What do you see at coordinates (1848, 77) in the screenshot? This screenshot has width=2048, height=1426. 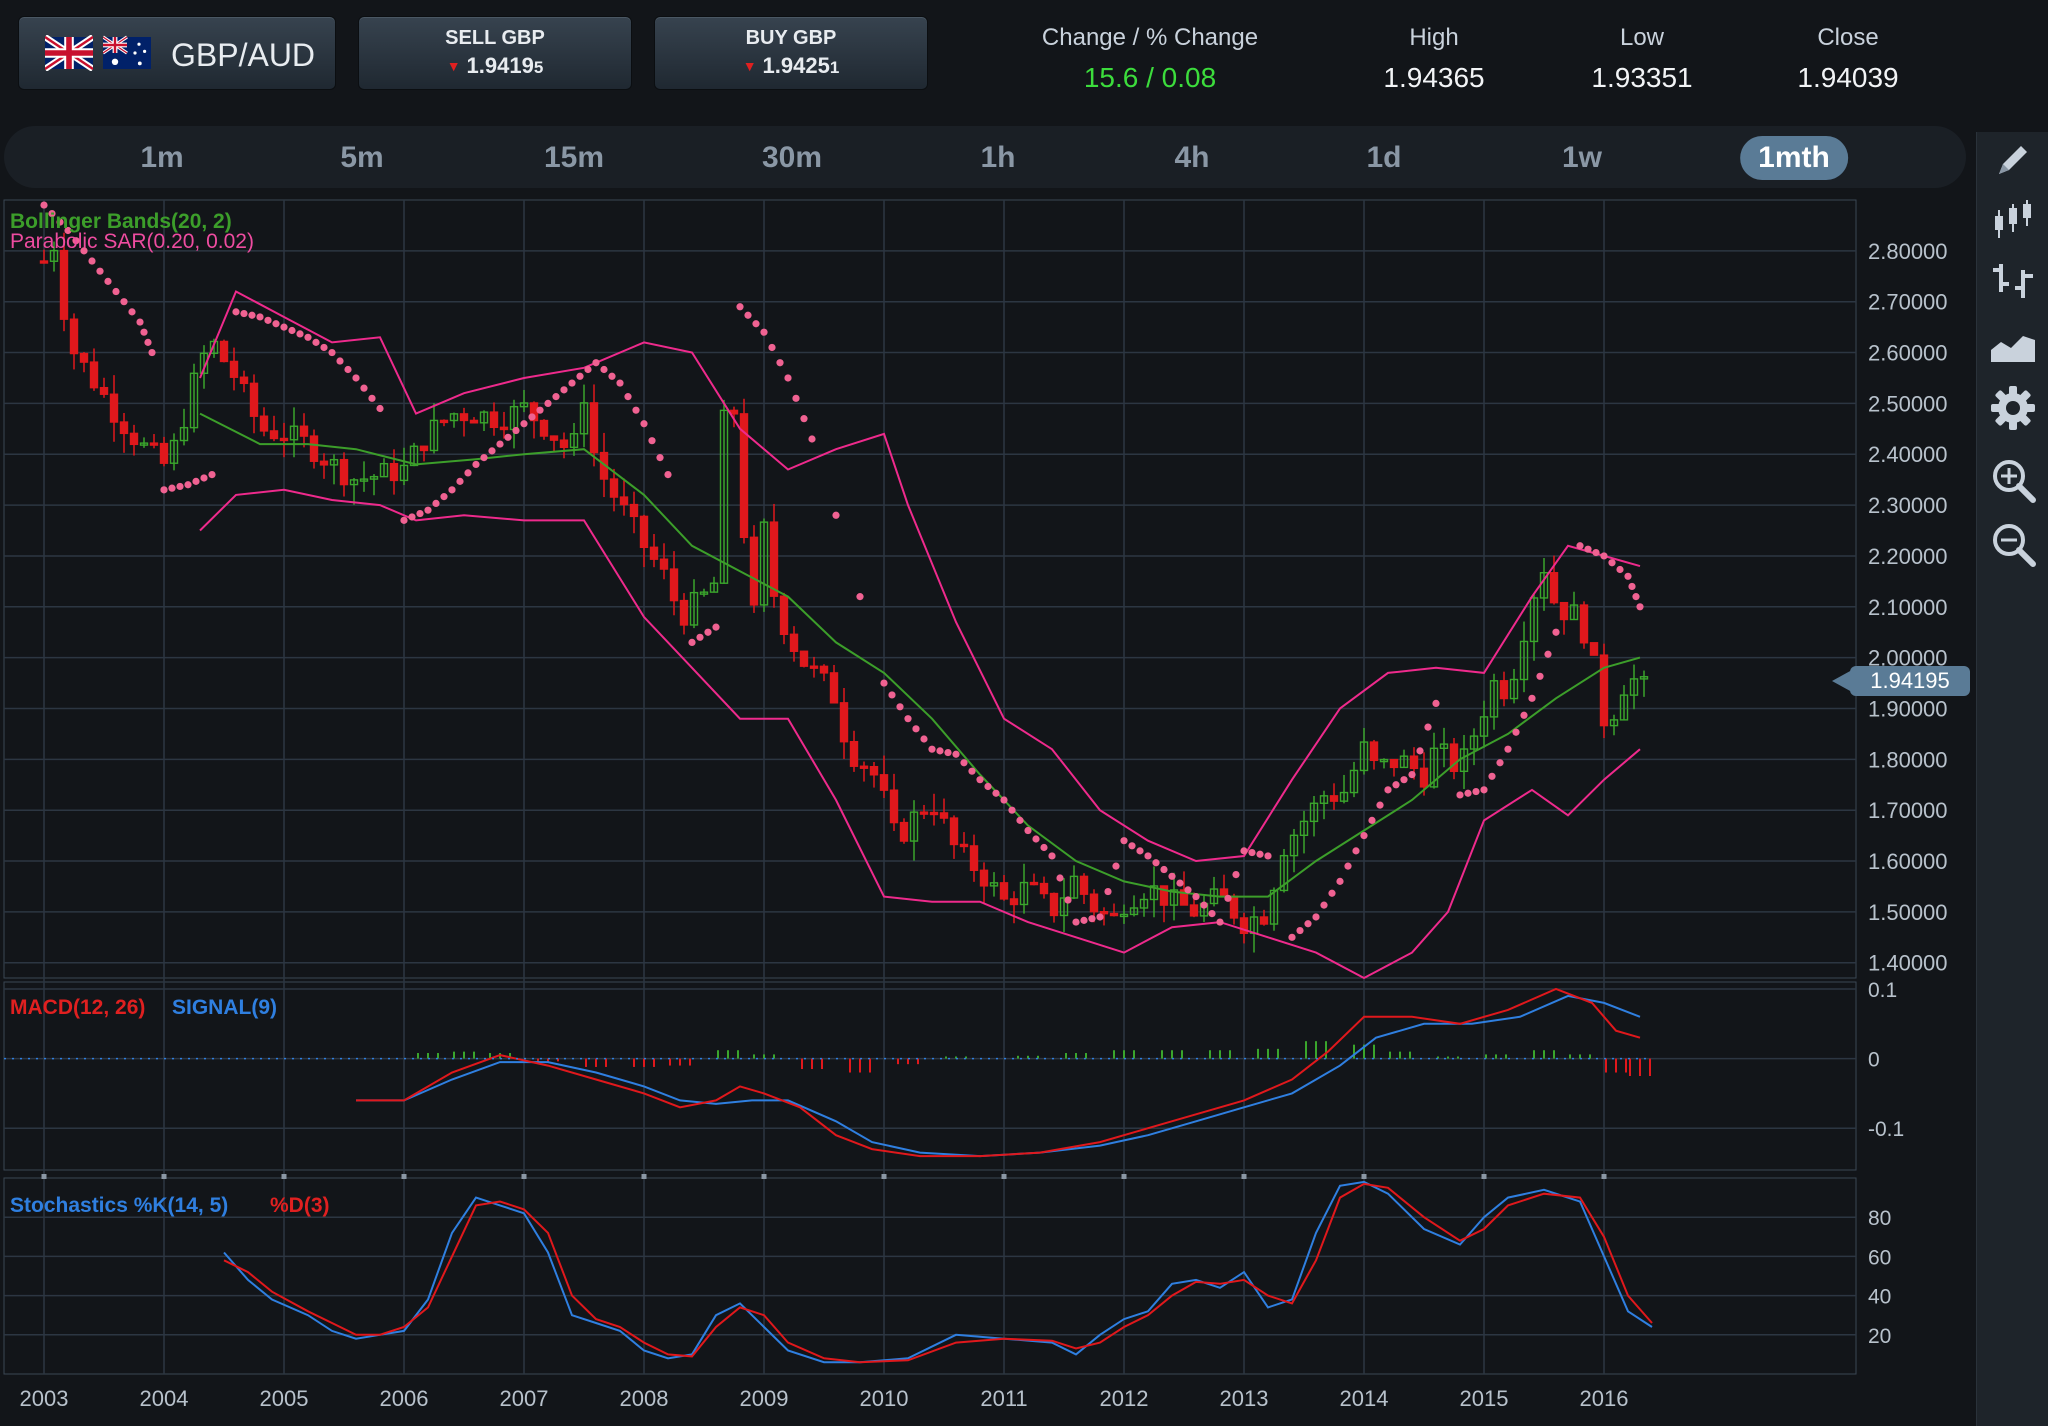 I see `close-value: 1.94039` at bounding box center [1848, 77].